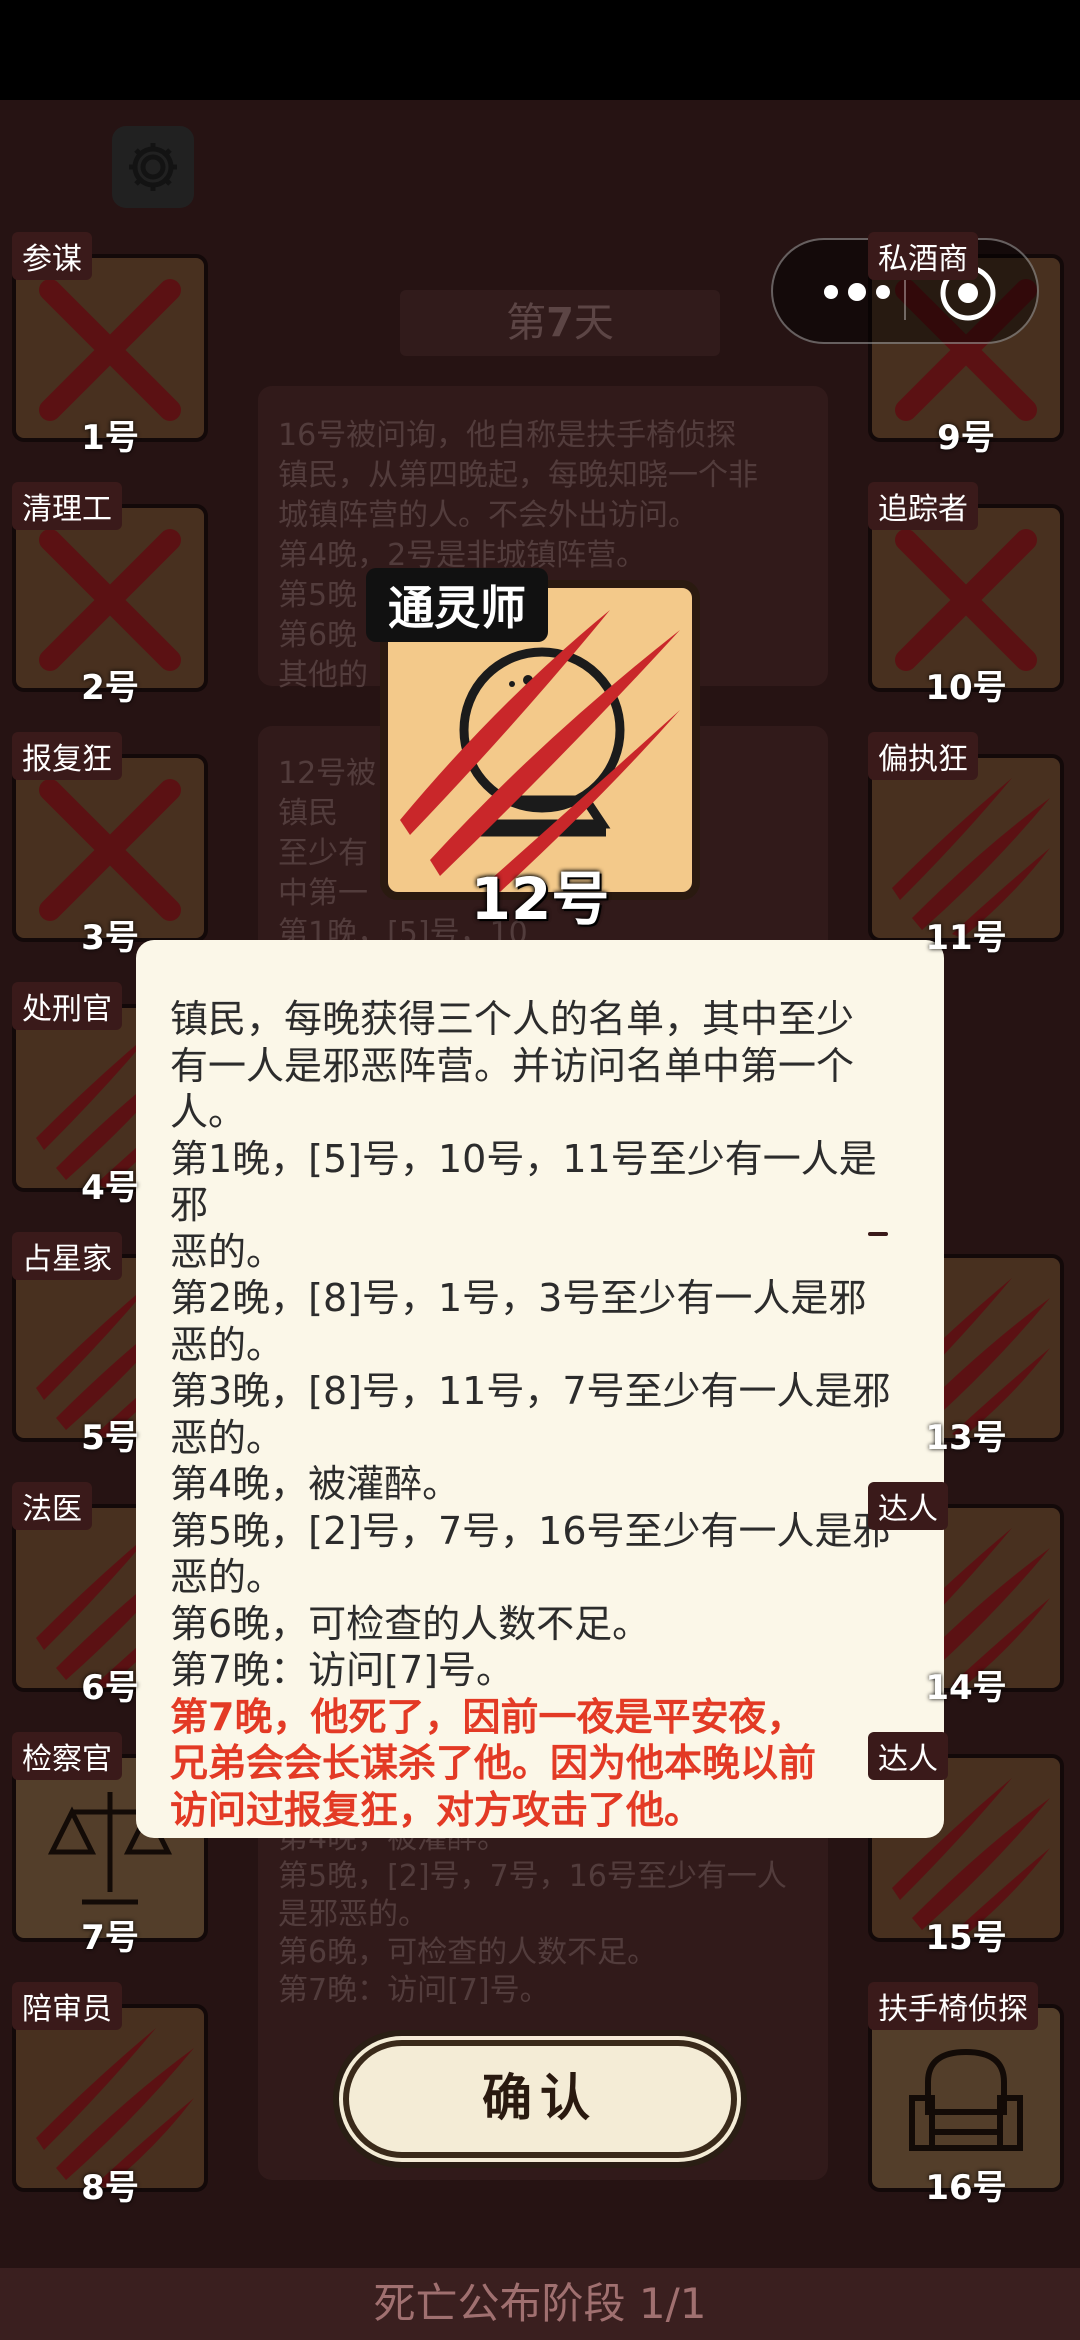 The height and width of the screenshot is (2340, 1080). What do you see at coordinates (110, 2188) in the screenshot?
I see `player-number: 8号` at bounding box center [110, 2188].